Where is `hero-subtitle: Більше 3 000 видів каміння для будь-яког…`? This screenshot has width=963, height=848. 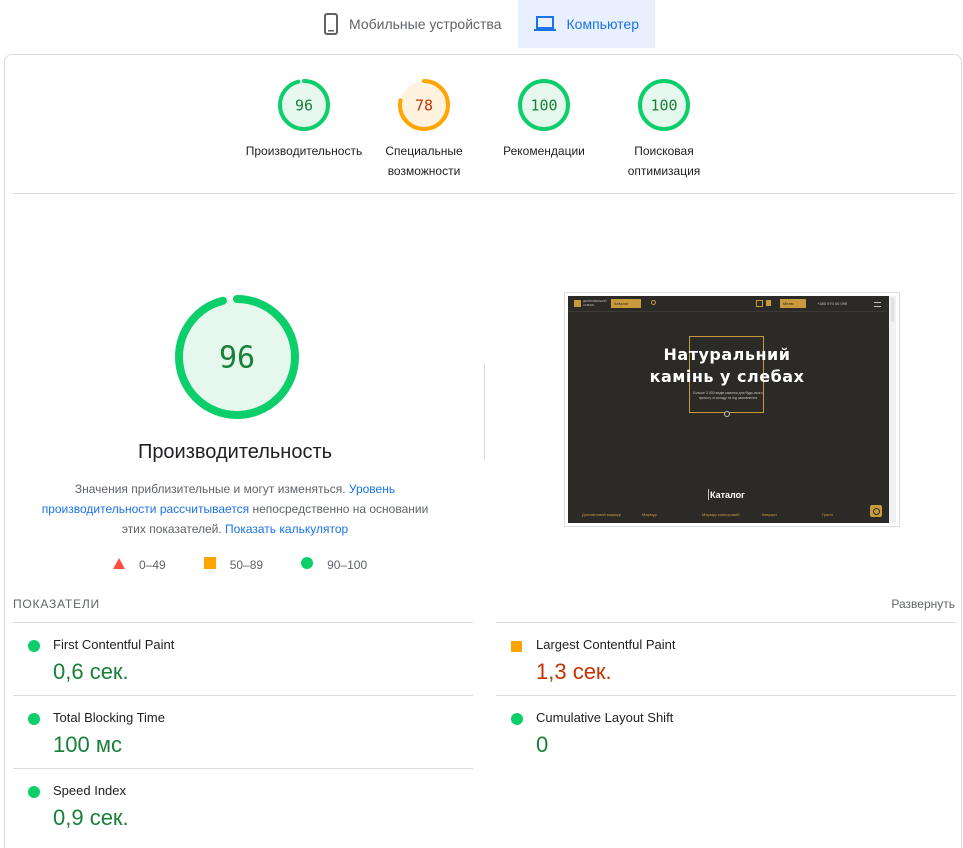 hero-subtitle: Більше 3 000 видів каміння для будь-яког… is located at coordinates (728, 395).